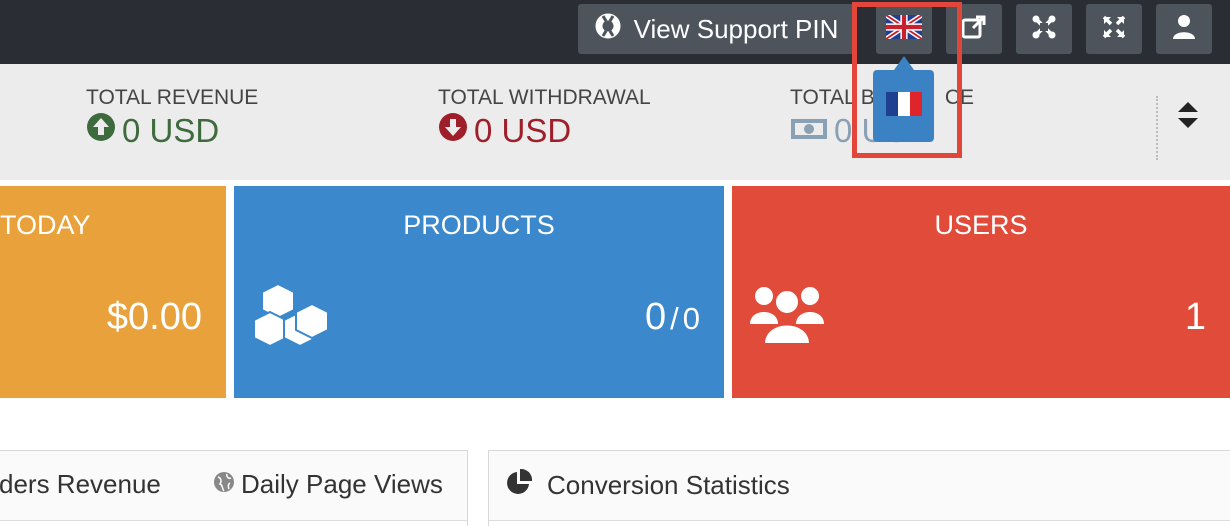 This screenshot has width=1230, height=526. I want to click on total-withdrawal-stat: TOTAL WITHDRAWAL 0 USD, so click(544, 118).